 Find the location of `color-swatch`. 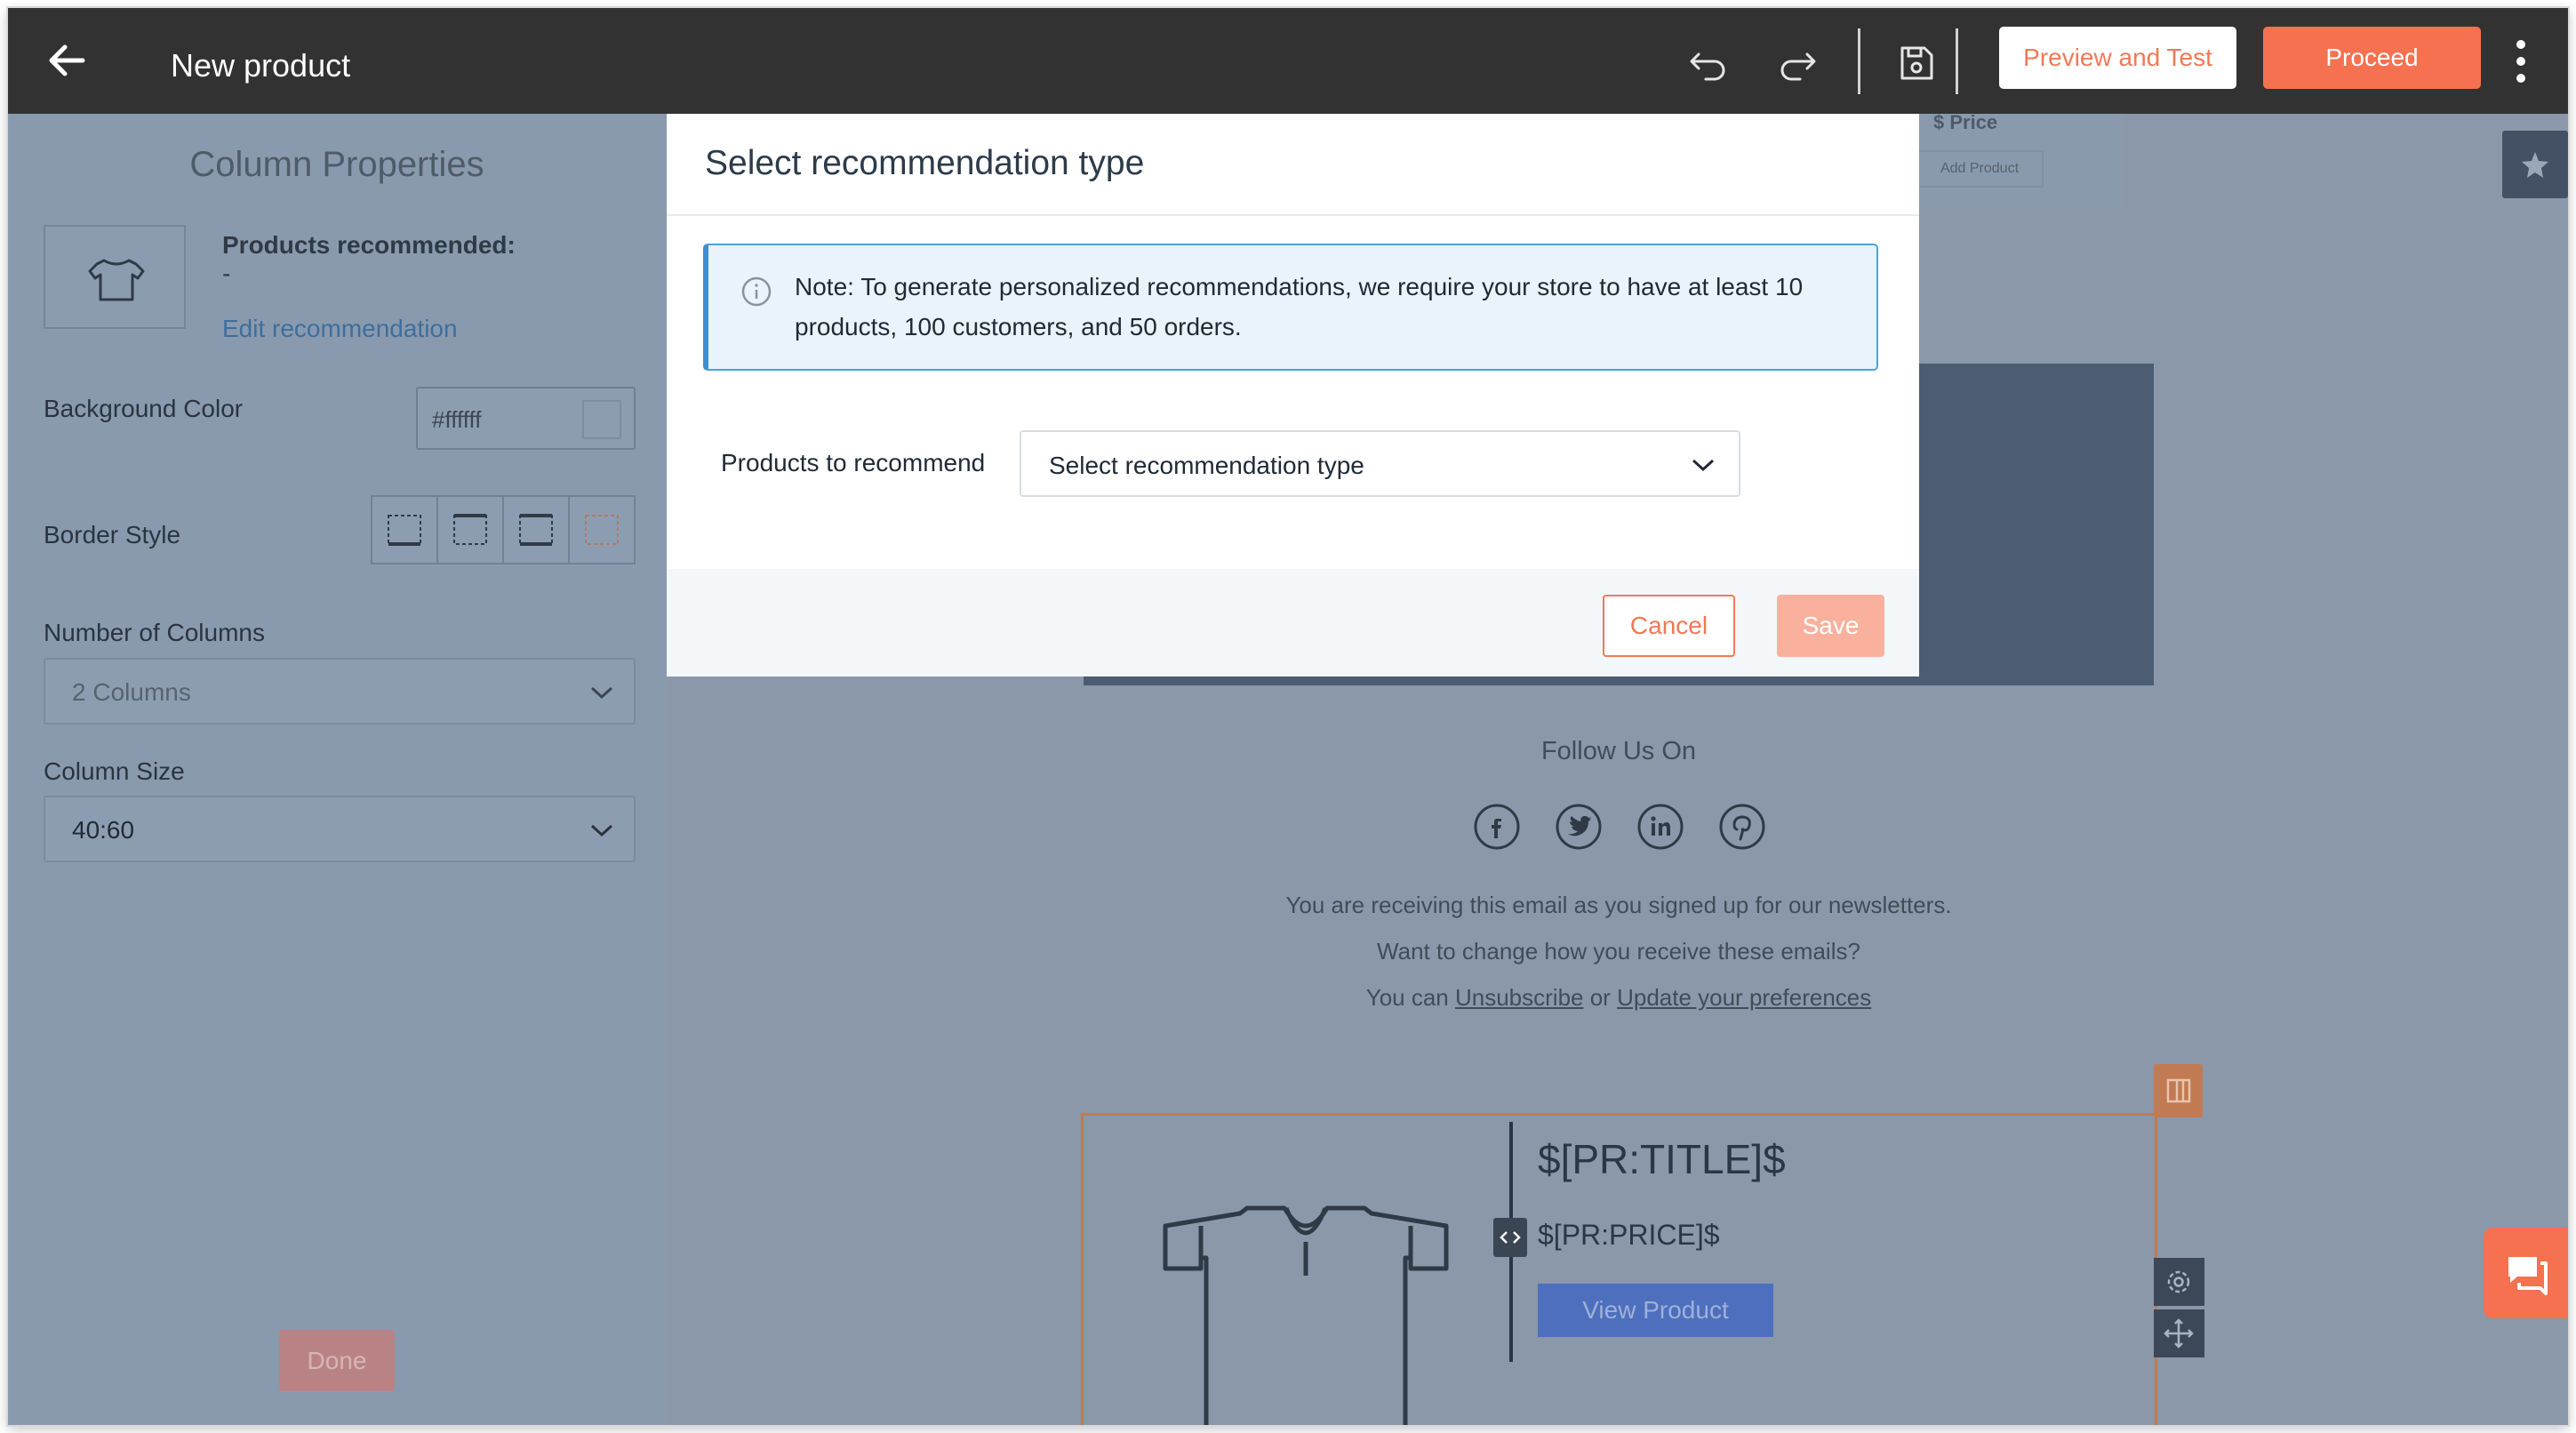

color-swatch is located at coordinates (601, 419).